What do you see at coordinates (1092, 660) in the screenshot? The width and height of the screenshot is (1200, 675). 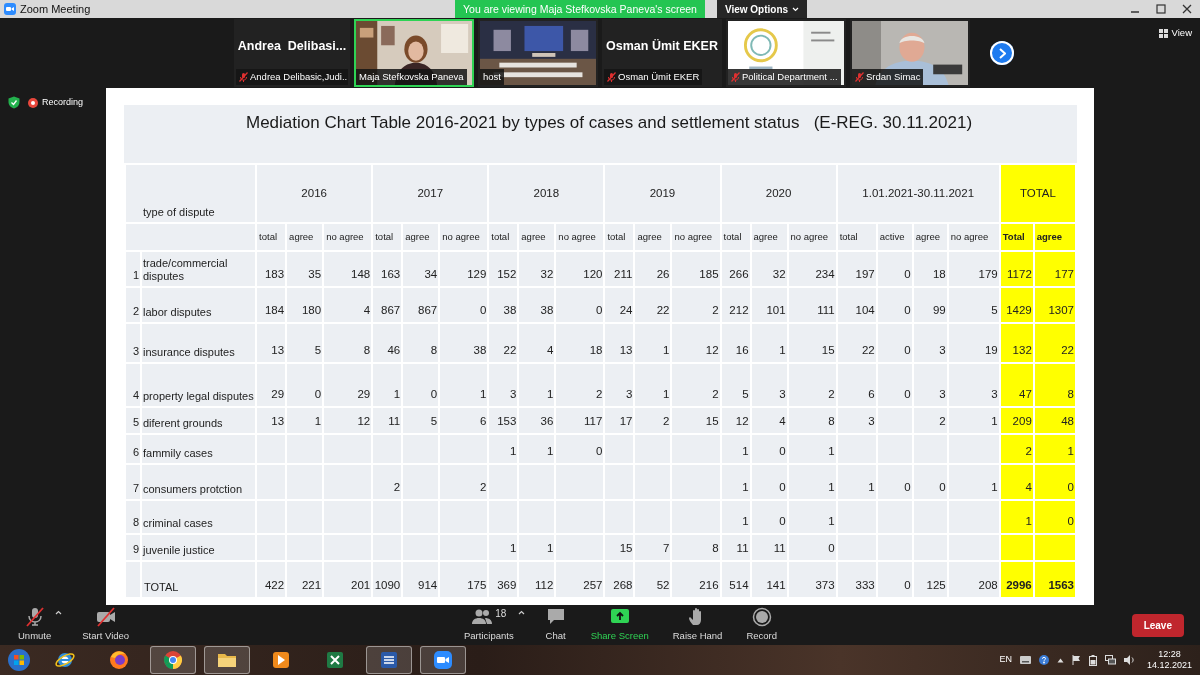 I see `battery-icon` at bounding box center [1092, 660].